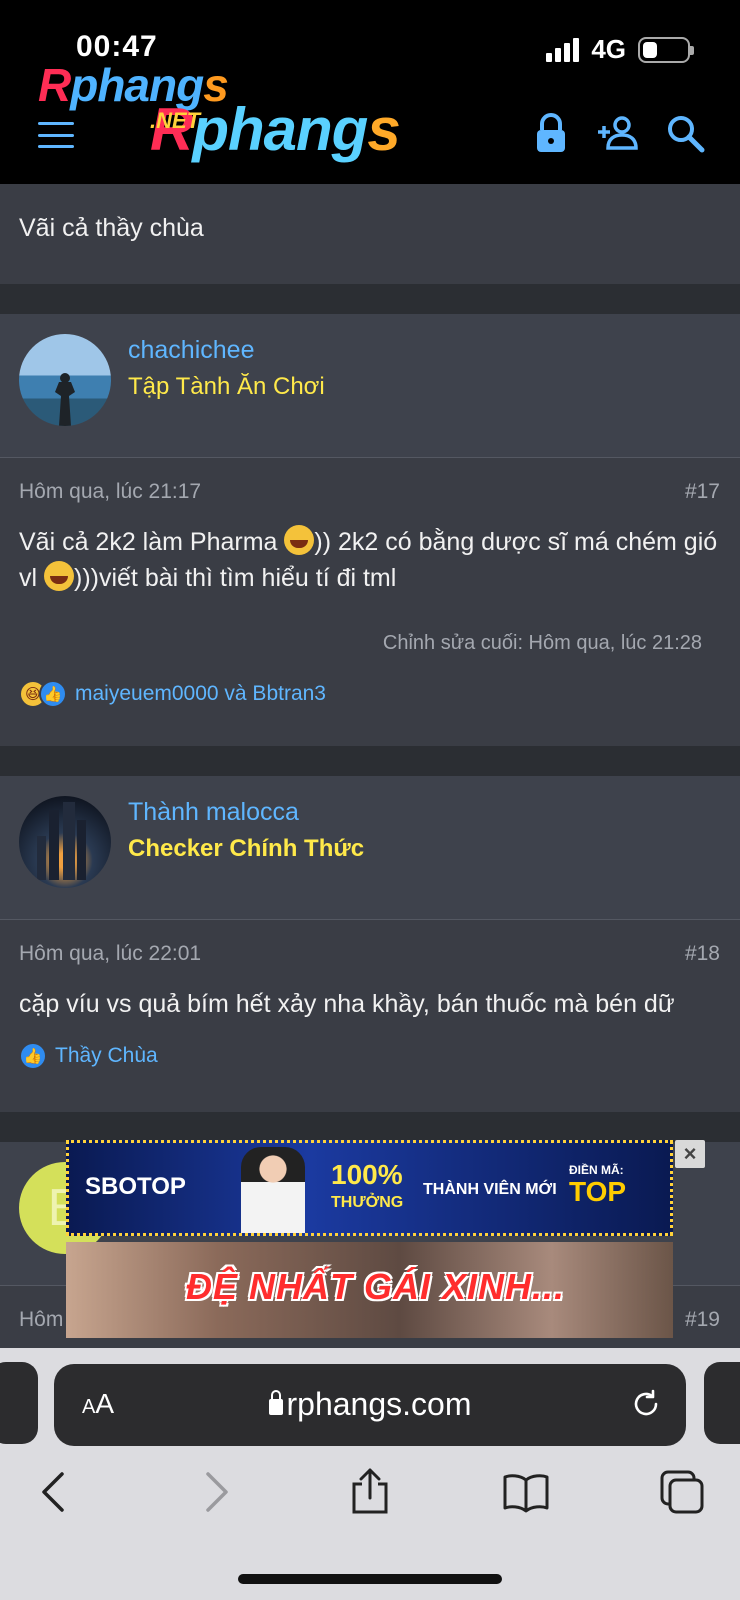 The height and width of the screenshot is (1600, 740). I want to click on add-user-icon, so click(617, 133).